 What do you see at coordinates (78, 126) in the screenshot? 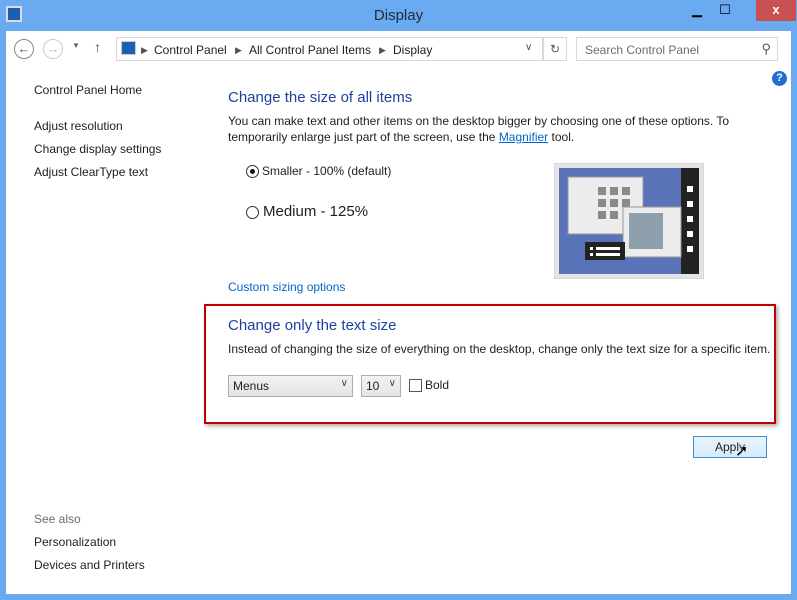
I see `sidebar-adjust-resolution: Adjust resolution` at bounding box center [78, 126].